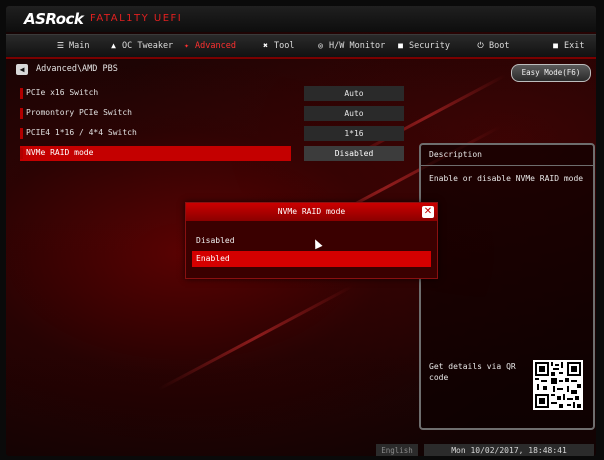 This screenshot has height=460, width=604. What do you see at coordinates (217, 153) in the screenshot?
I see `setting-nvme-raid-mode: NVMe RAID mode Disabled` at bounding box center [217, 153].